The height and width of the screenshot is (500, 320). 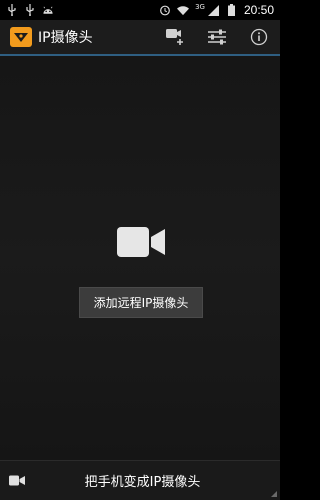 I want to click on add-camera-button, so click(x=175, y=37).